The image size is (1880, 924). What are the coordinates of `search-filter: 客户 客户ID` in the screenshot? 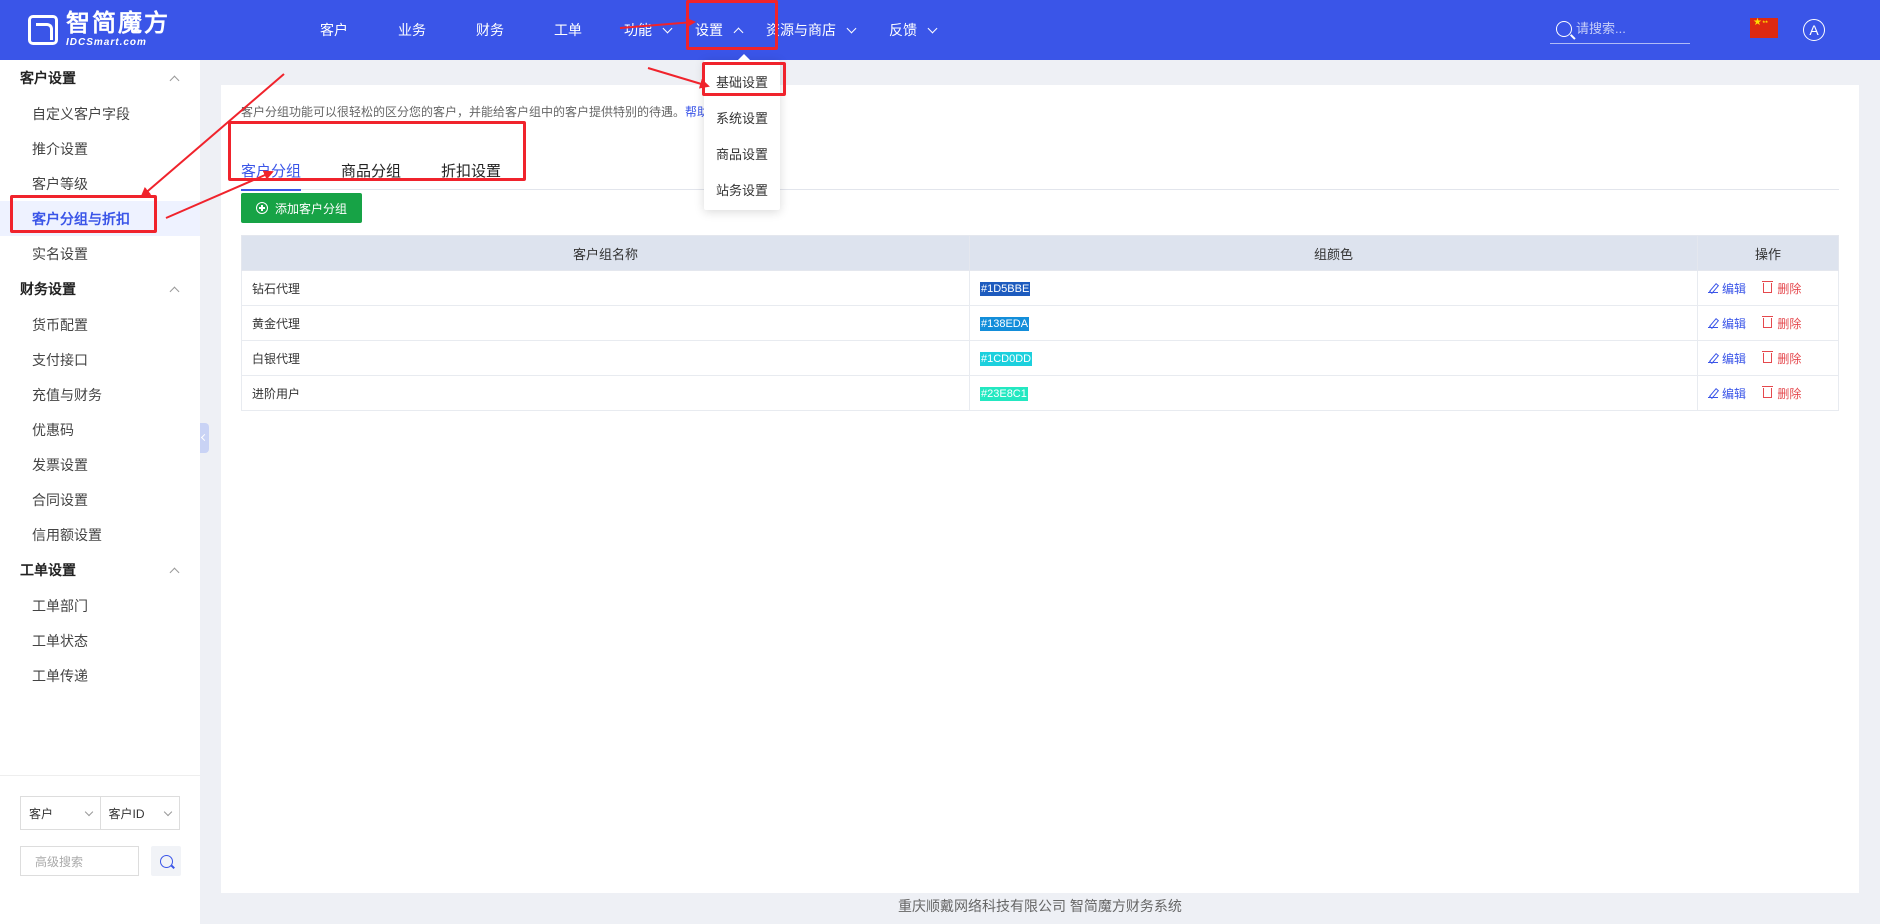 It's located at (100, 813).